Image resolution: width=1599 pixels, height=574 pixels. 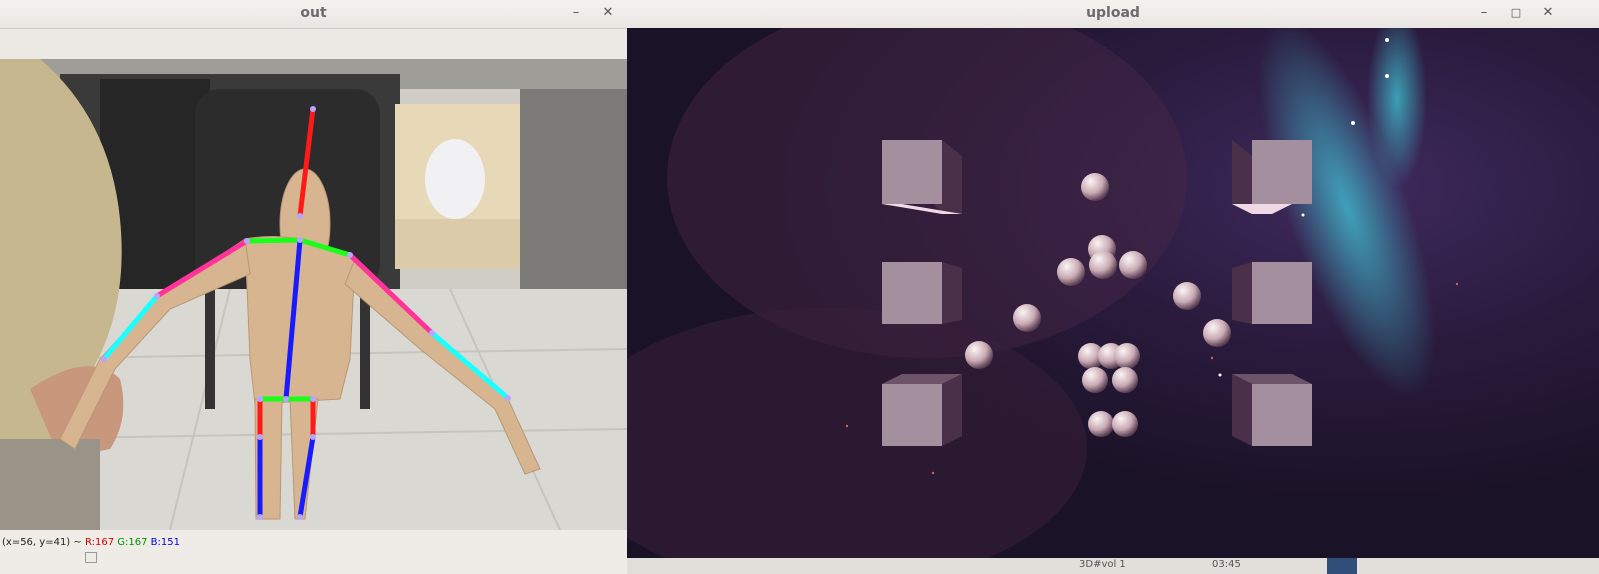 What do you see at coordinates (1342, 566) in the screenshot?
I see `taskbar-icon` at bounding box center [1342, 566].